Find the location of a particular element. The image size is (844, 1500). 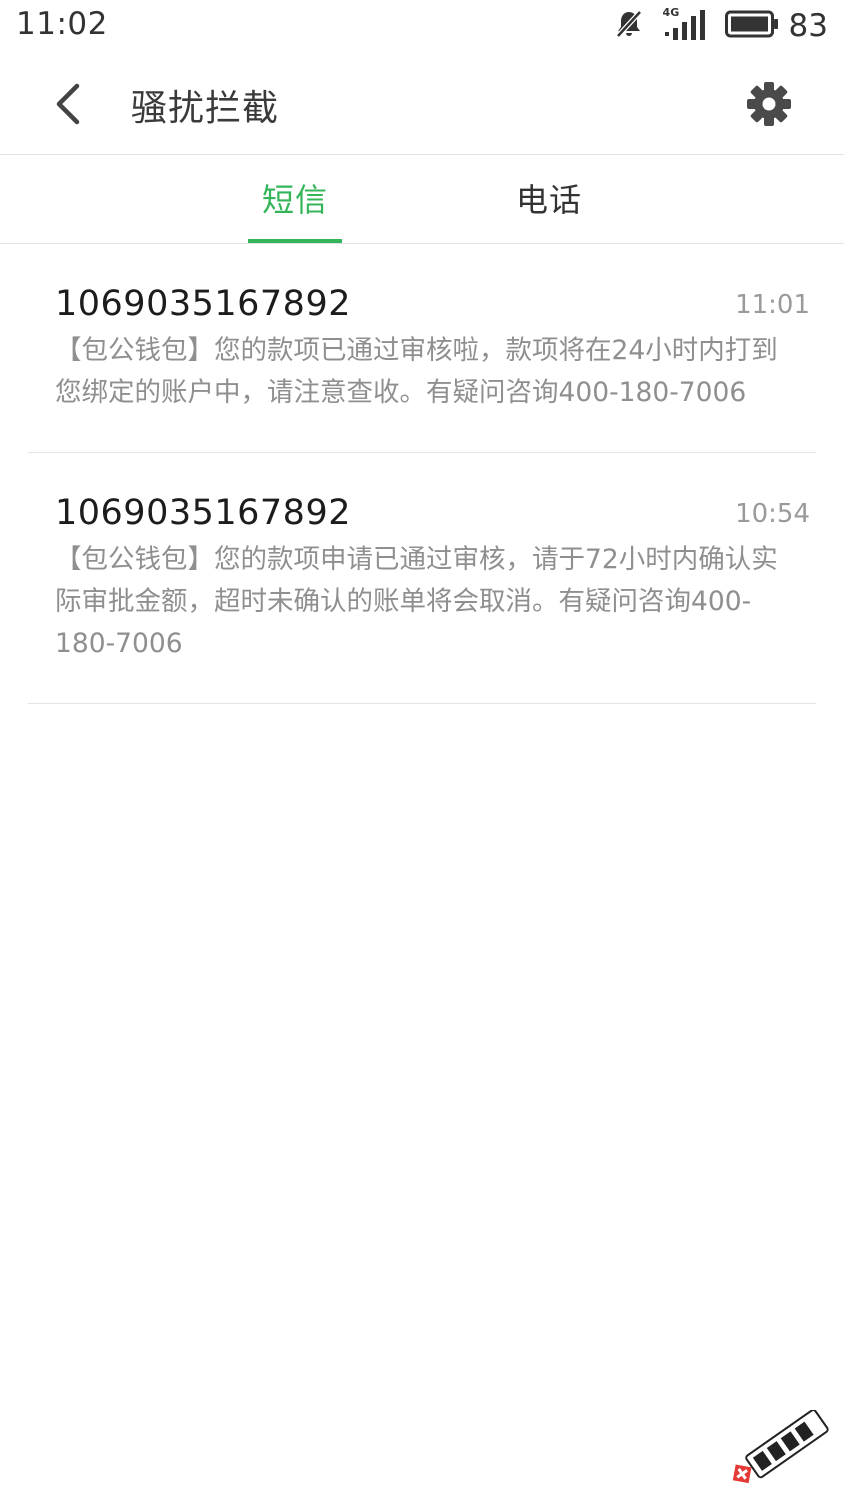

back-button is located at coordinates (68, 104).